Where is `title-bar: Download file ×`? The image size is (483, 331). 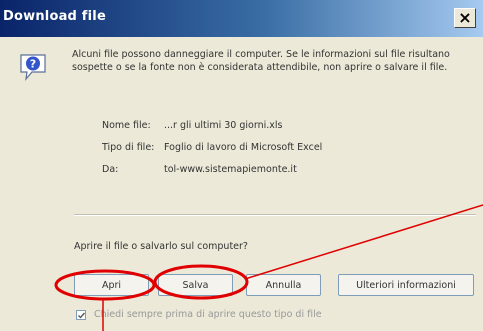 title-bar: Download file × is located at coordinates (241, 18).